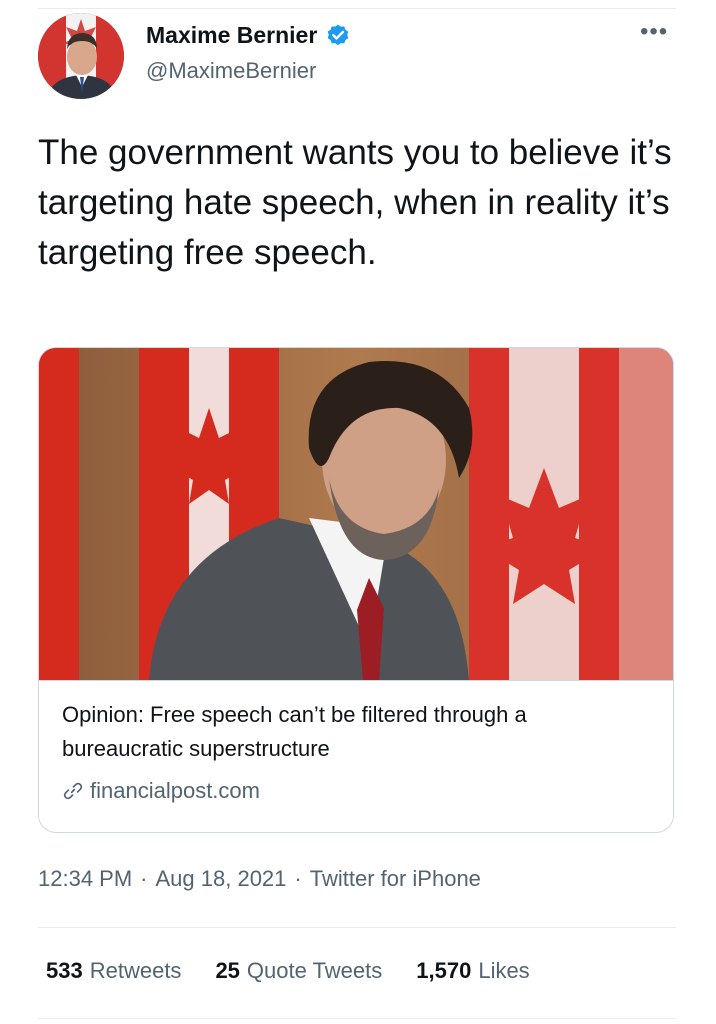 The width and height of the screenshot is (716, 1024). I want to click on tweet-source: Twitter for iPhone, so click(395, 879).